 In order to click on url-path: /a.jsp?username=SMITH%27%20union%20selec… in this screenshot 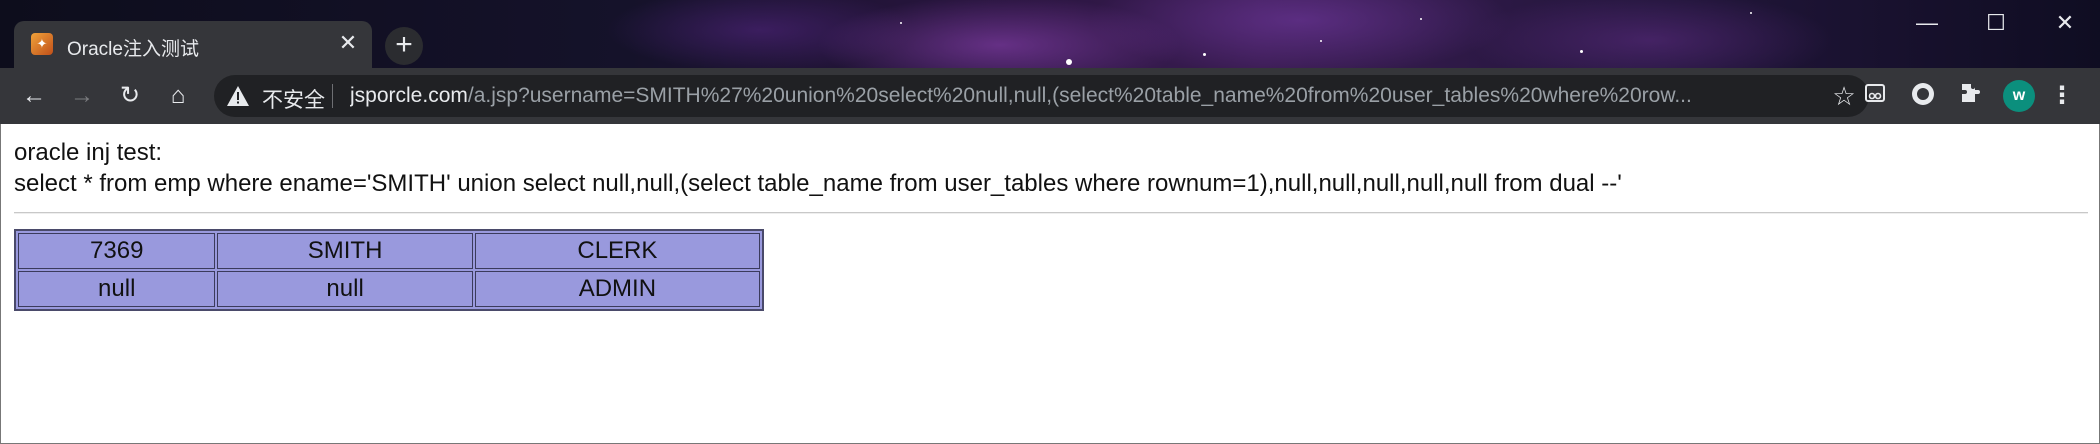, I will do `click(1079, 95)`.